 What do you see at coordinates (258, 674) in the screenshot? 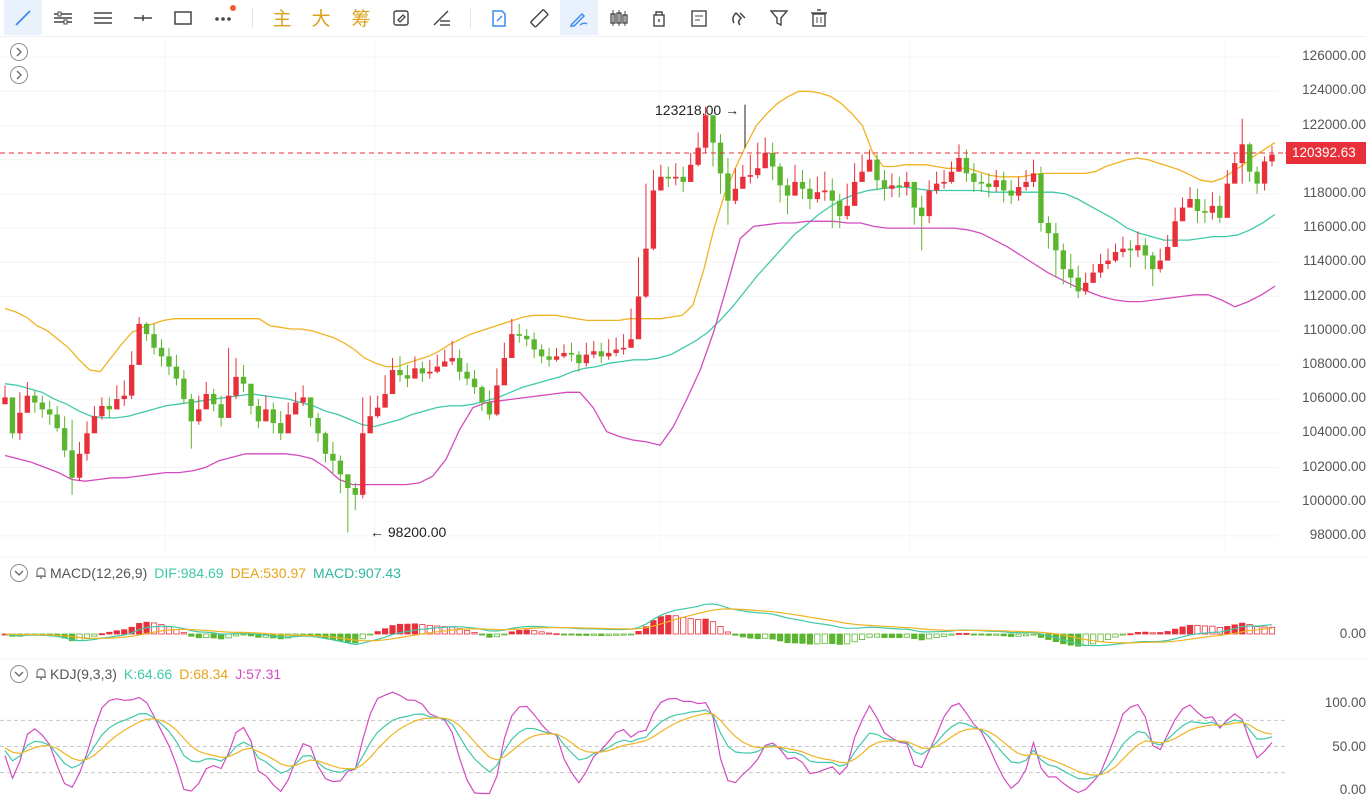
I see `kdj-j-value: J:57.31` at bounding box center [258, 674].